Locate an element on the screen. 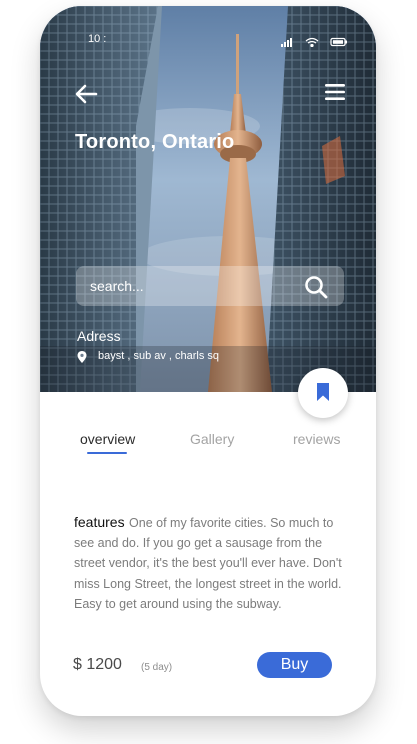  tab-overview: overview is located at coordinates (107, 439).